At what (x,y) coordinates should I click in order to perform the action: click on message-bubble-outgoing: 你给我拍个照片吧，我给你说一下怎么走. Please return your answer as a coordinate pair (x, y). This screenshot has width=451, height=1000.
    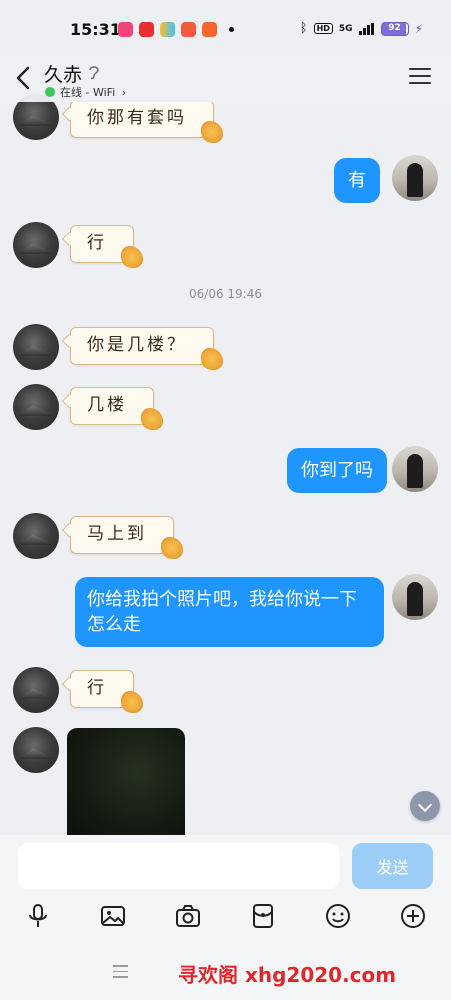
    Looking at the image, I should click on (229, 612).